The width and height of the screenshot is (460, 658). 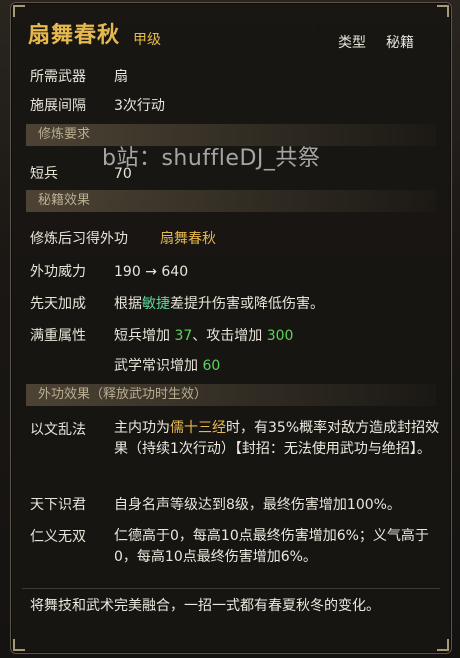 What do you see at coordinates (156, 366) in the screenshot?
I see `full-stat-c: 武学常识增加` at bounding box center [156, 366].